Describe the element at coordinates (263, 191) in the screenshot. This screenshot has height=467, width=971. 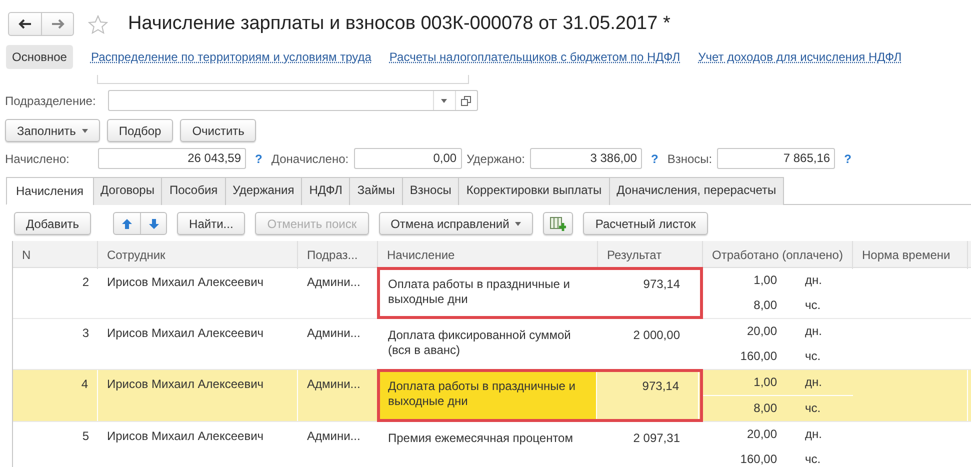
I see `tab: Удержания` at that location.